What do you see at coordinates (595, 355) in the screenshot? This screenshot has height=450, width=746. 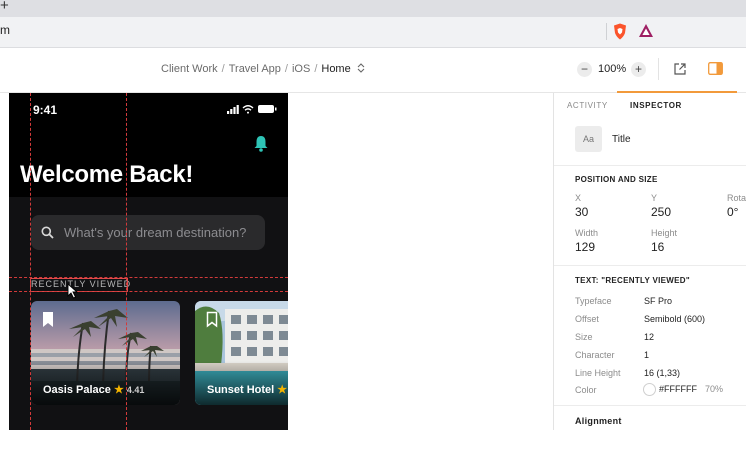 I see `character-label: Character` at bounding box center [595, 355].